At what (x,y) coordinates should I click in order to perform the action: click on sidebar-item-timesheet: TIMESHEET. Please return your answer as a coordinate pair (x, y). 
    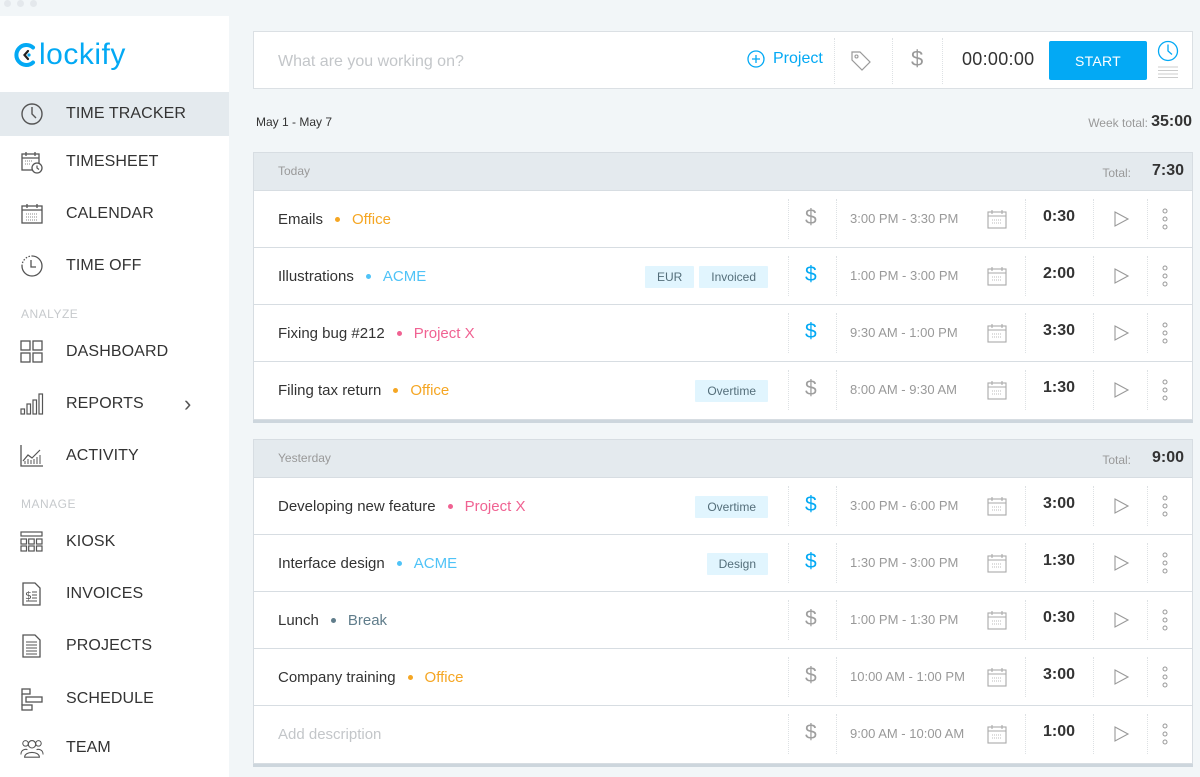
    Looking at the image, I should click on (114, 162).